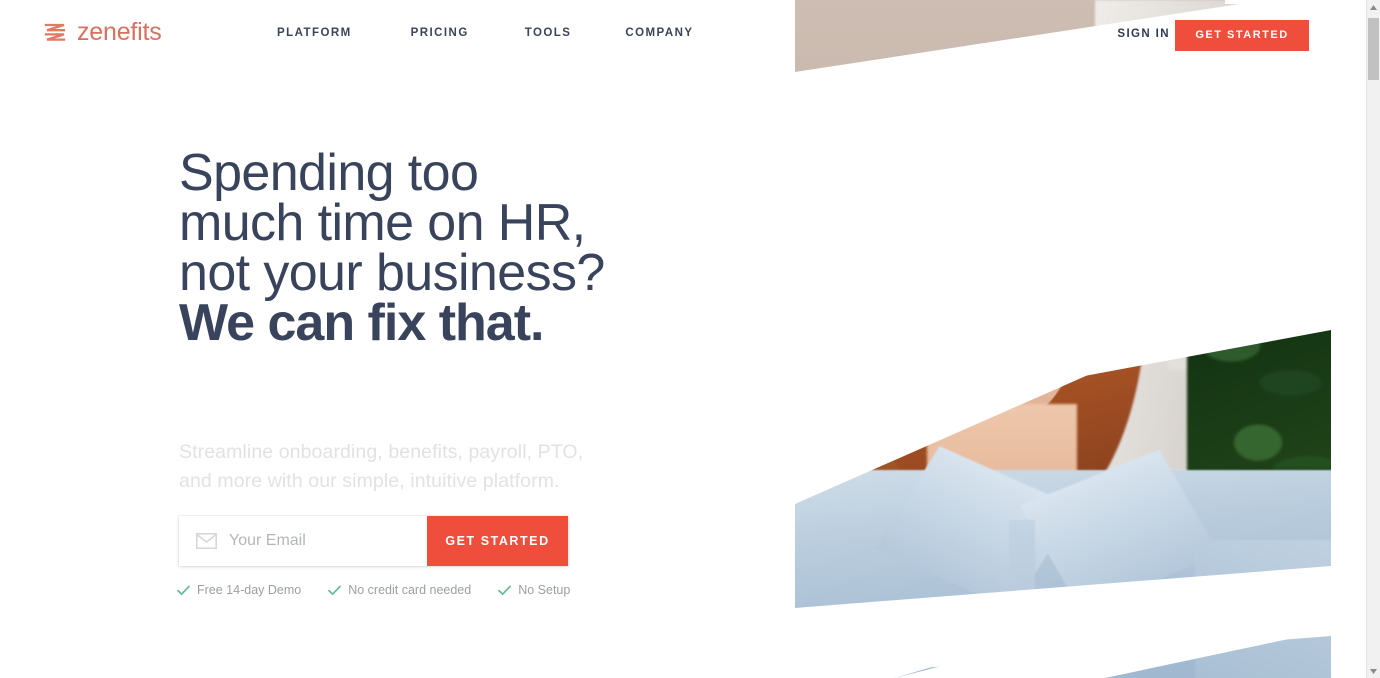 Image resolution: width=1380 pixels, height=678 pixels. Describe the element at coordinates (1373, 49) in the screenshot. I see `scrollbar-thumb` at that location.